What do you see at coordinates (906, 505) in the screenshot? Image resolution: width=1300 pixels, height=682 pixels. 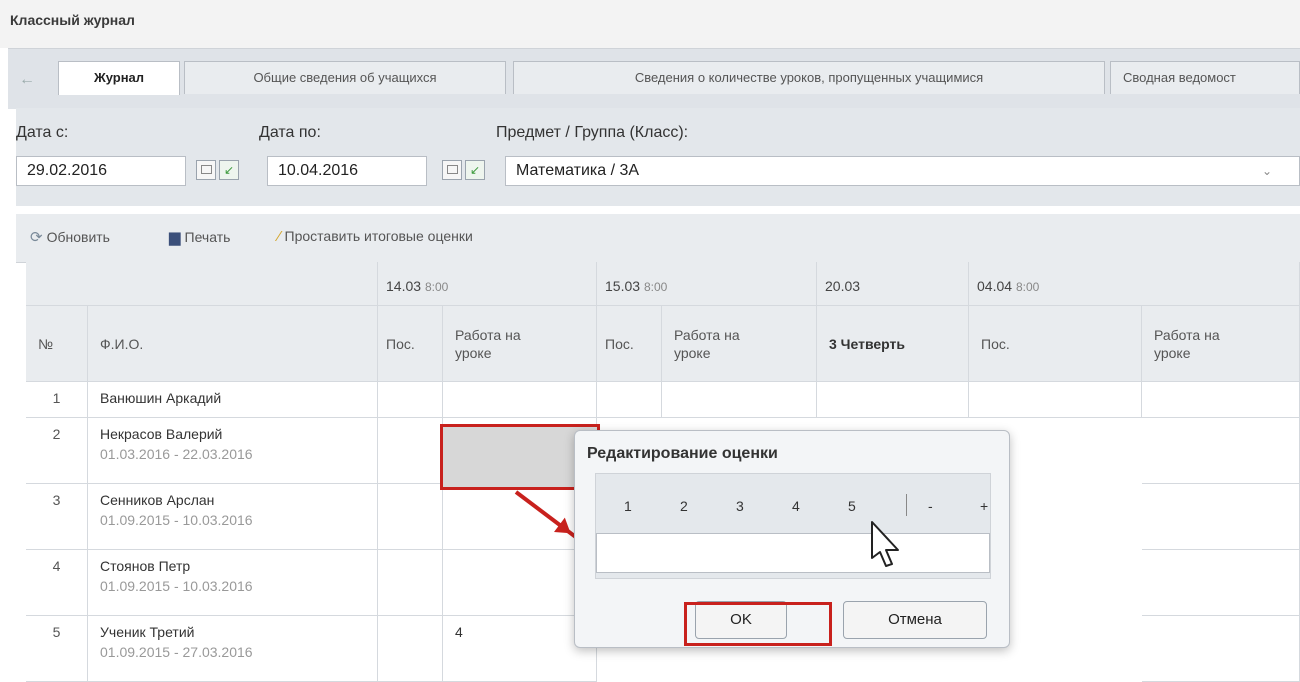 I see `separator` at bounding box center [906, 505].